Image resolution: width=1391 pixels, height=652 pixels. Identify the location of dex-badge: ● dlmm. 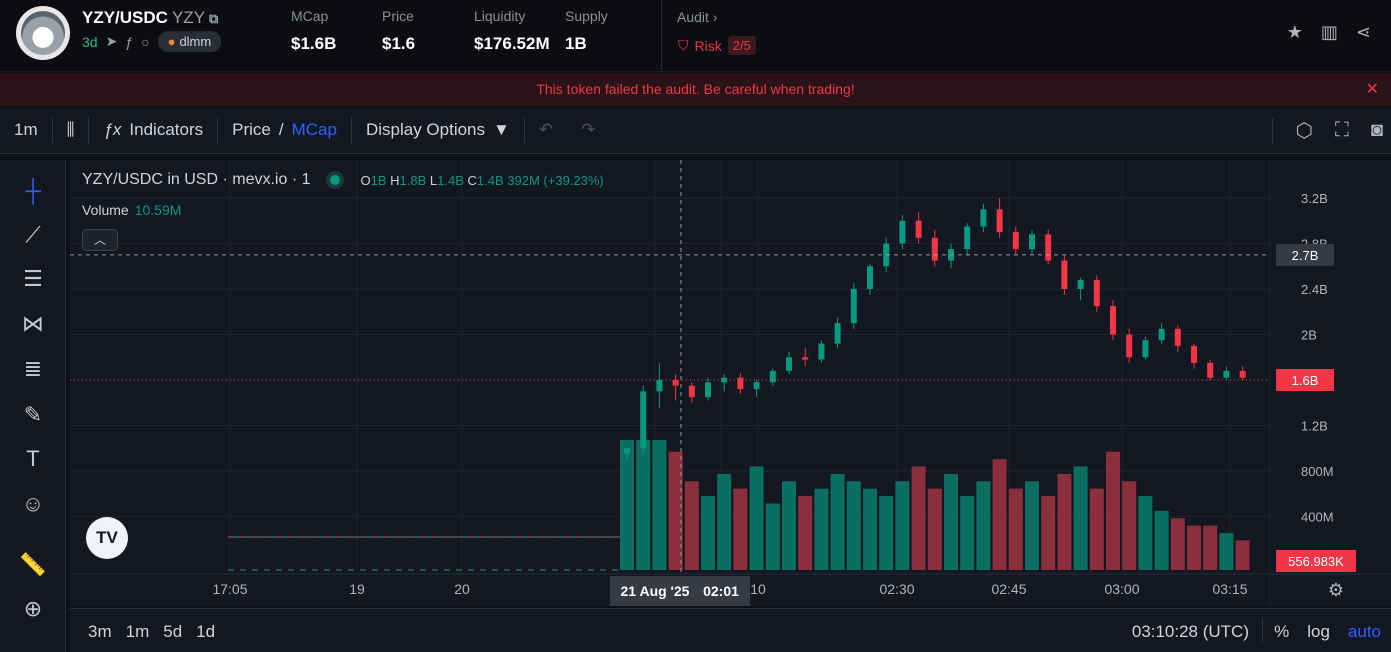
(189, 41).